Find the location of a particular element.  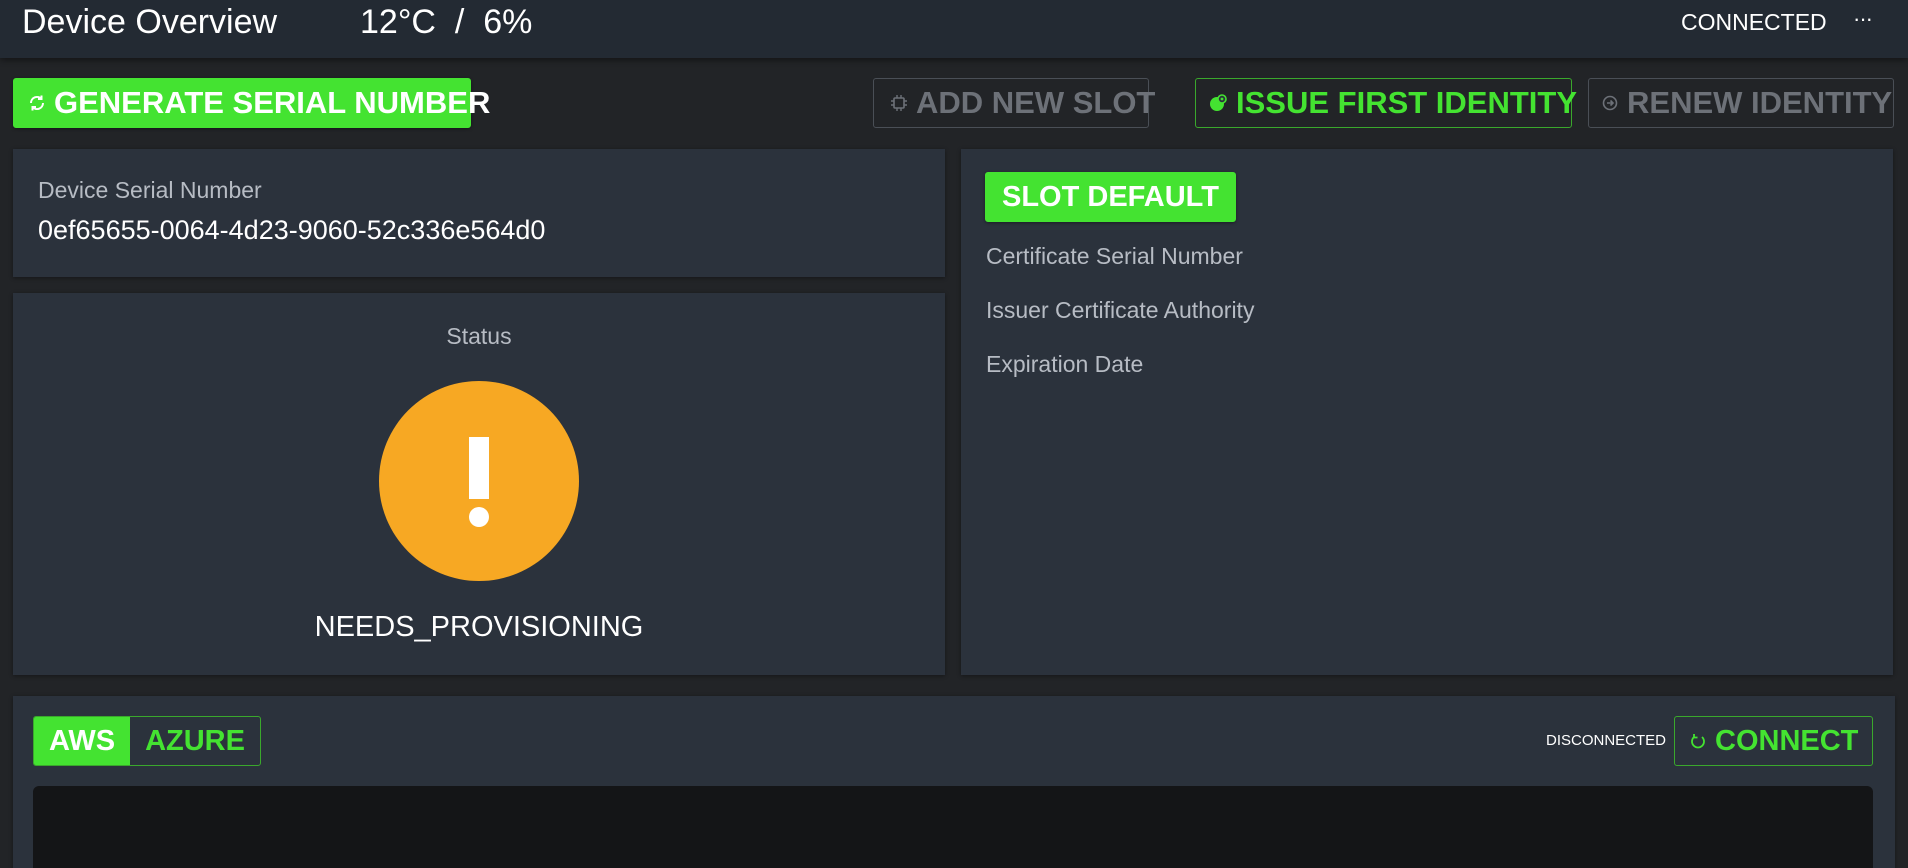

alert-exclamation-icon is located at coordinates (479, 481).